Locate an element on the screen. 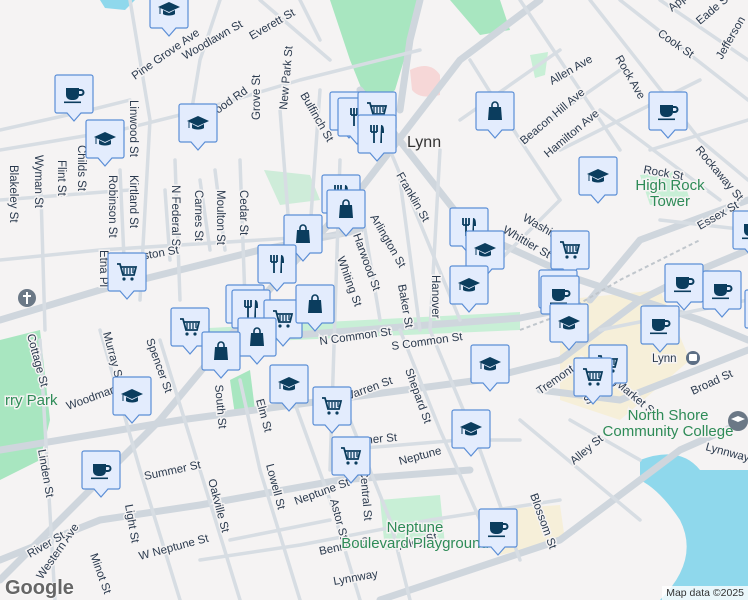 This screenshot has height=600, width=748. street-label: Whiting St is located at coordinates (348, 282).